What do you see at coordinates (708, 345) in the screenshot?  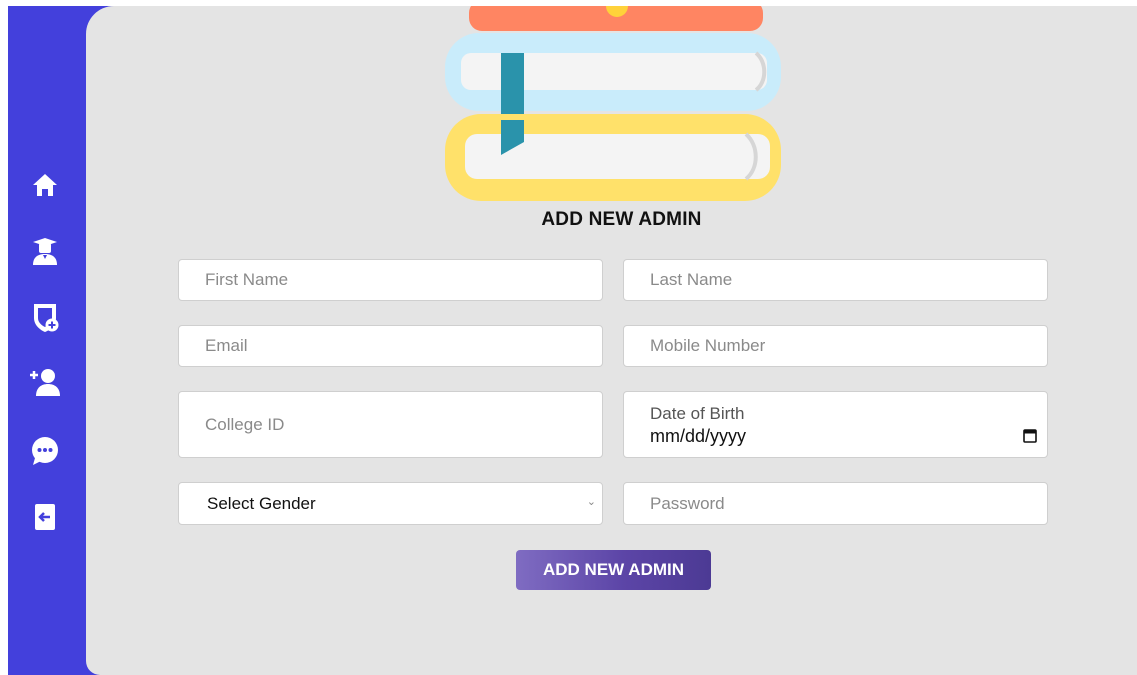 I see `mobile-placeholder: Mobile Number` at bounding box center [708, 345].